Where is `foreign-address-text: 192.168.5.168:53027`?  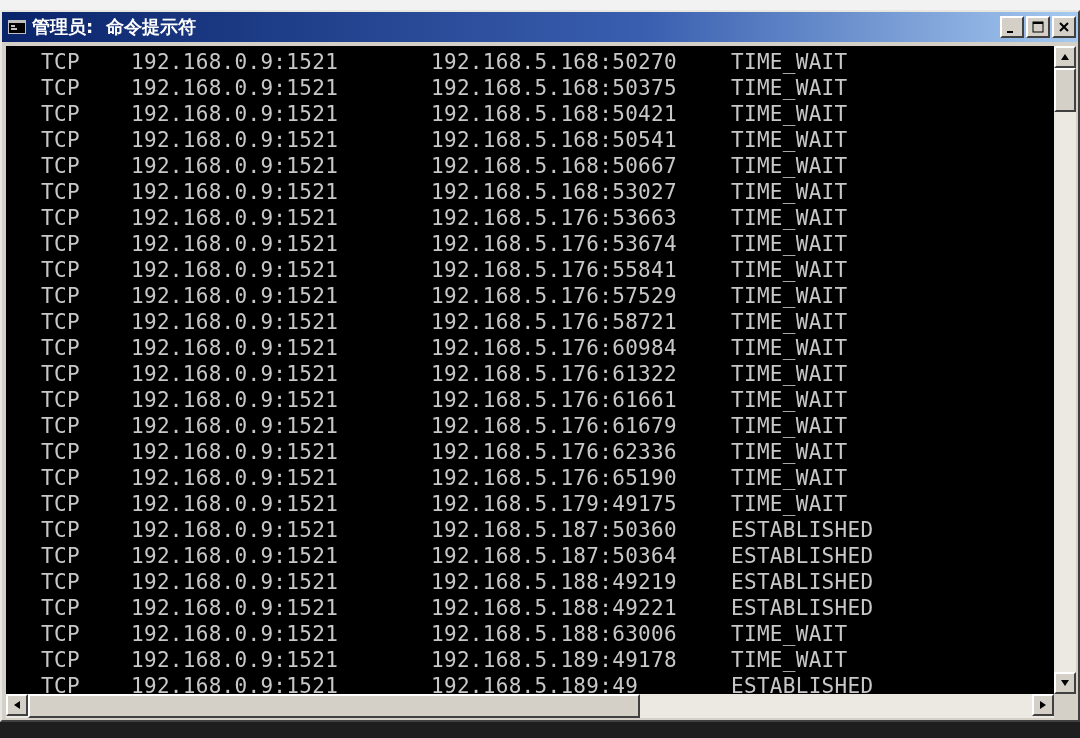 foreign-address-text: 192.168.5.168:53027 is located at coordinates (554, 192).